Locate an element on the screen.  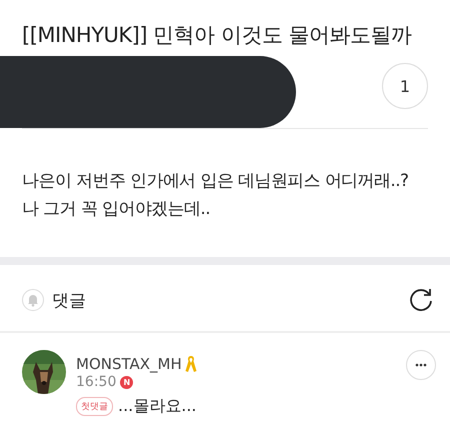
ribbon-icon is located at coordinates (190, 364).